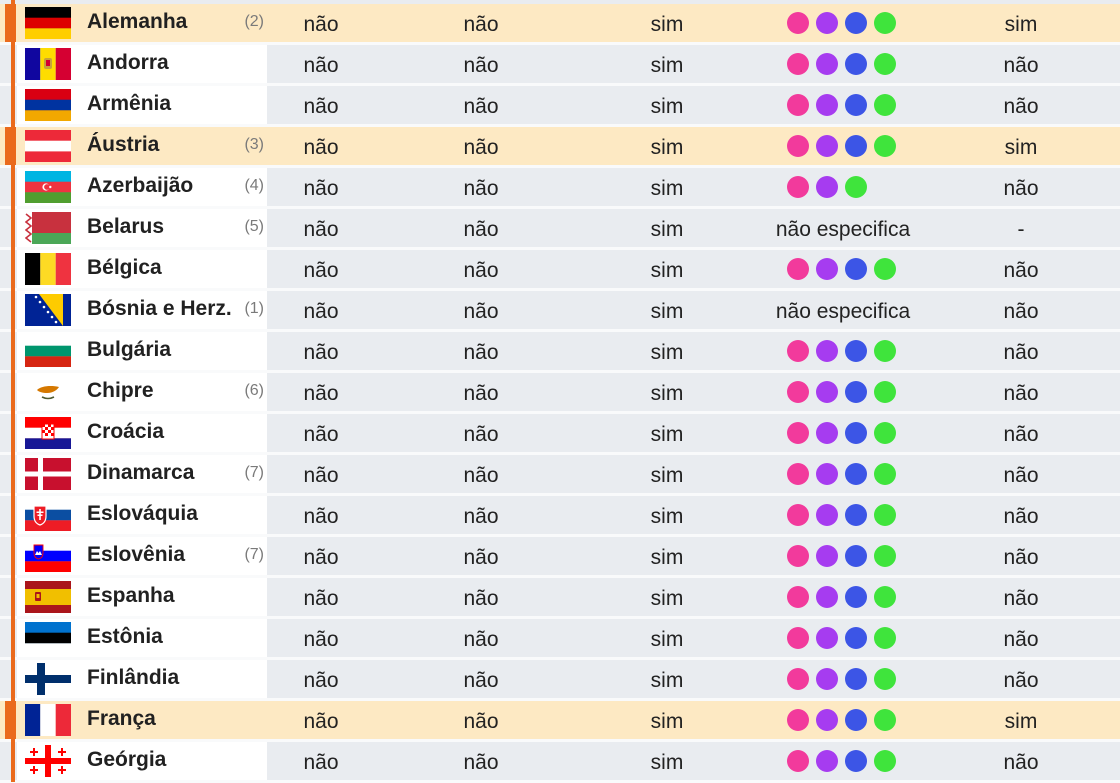 Image resolution: width=1120 pixels, height=783 pixels. I want to click on country-name: Geórgia, so click(126, 760).